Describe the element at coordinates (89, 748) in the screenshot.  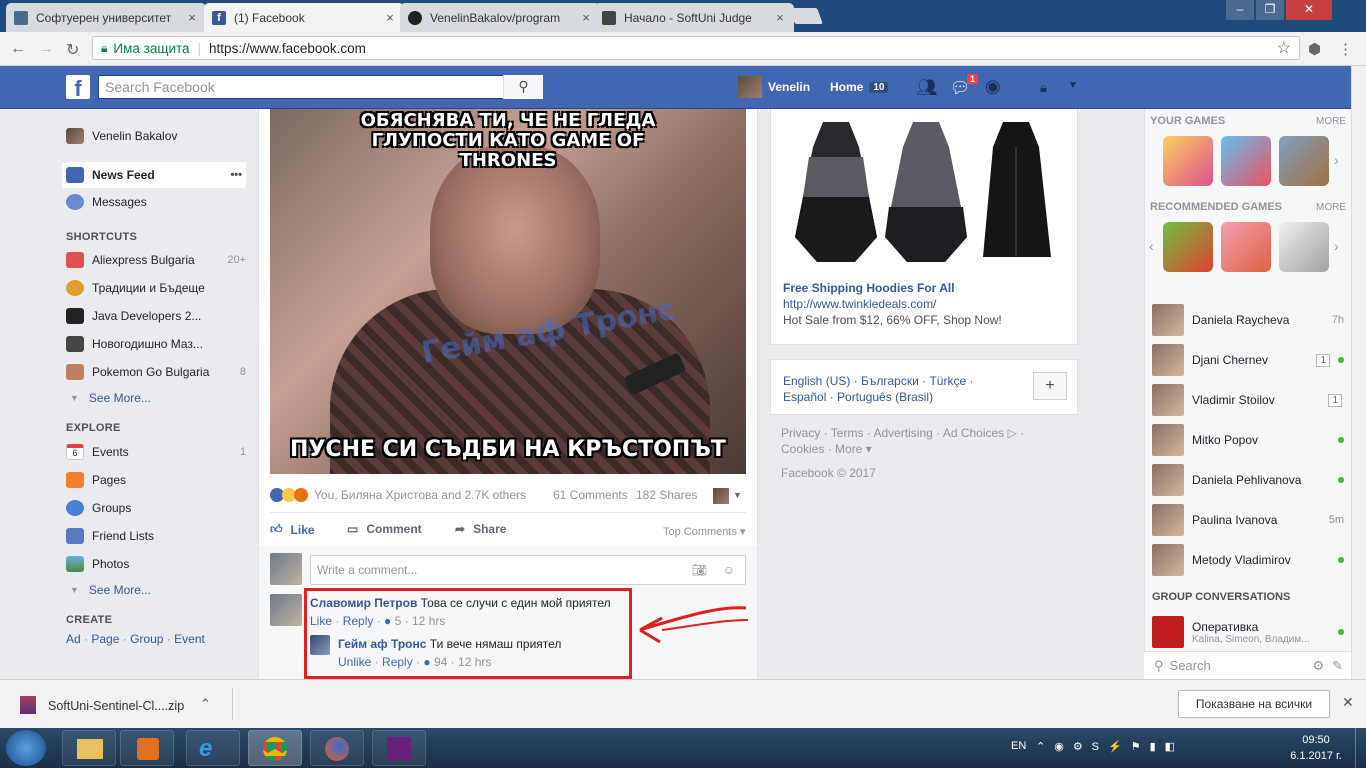
I see `taskbar-explorer` at that location.